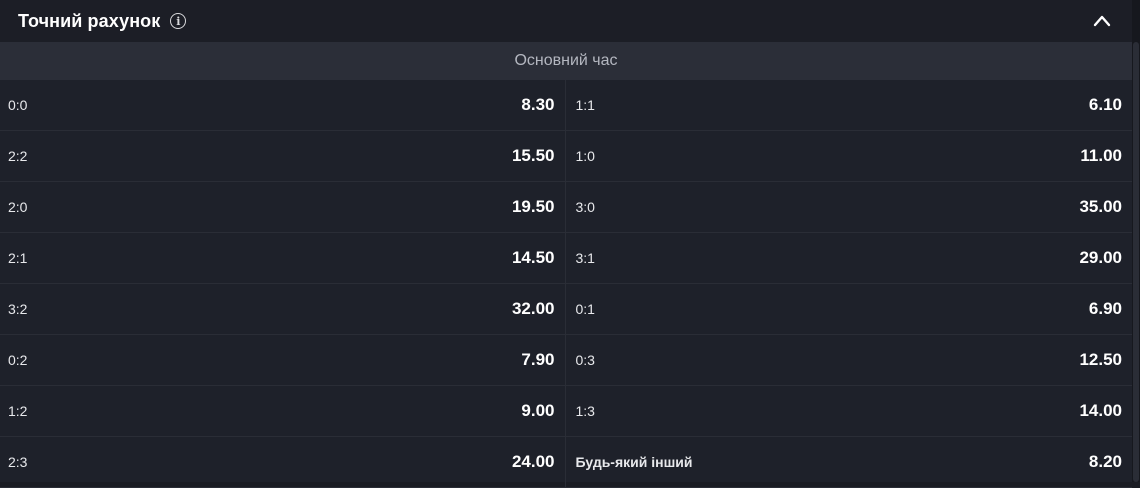 The height and width of the screenshot is (488, 1140). I want to click on odds-cell: 0:3 12.50, so click(849, 360).